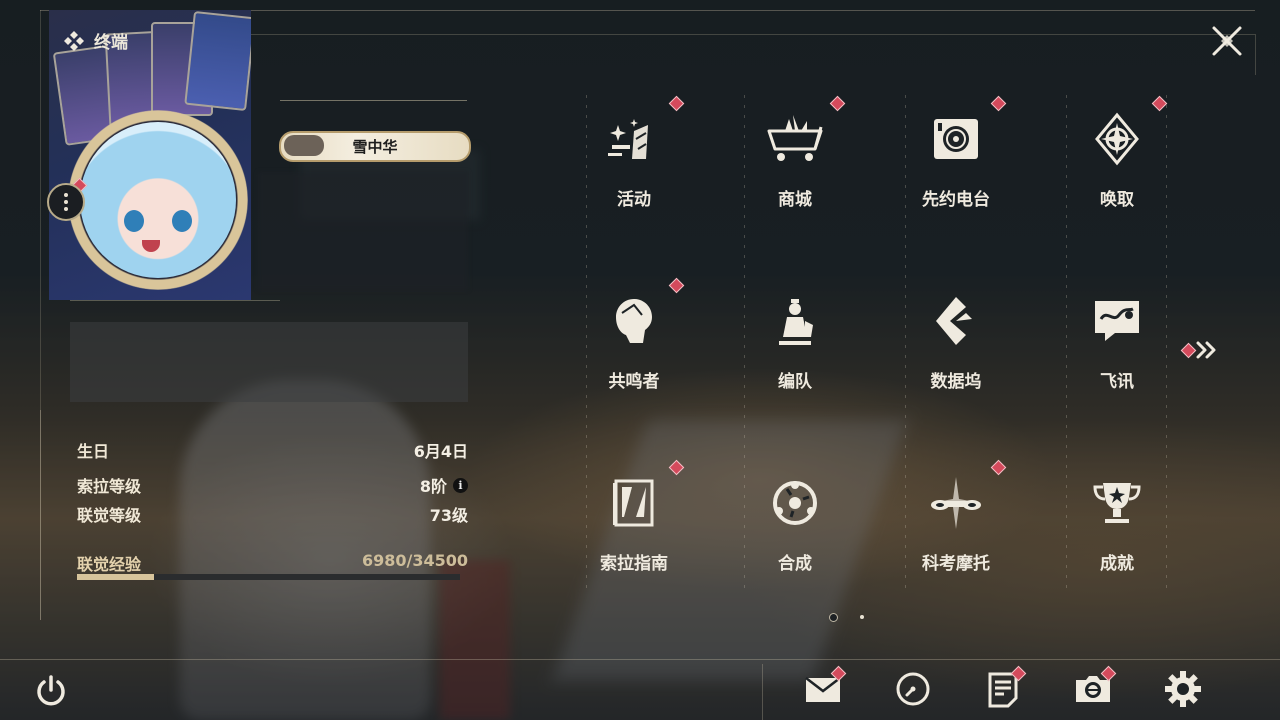 The image size is (1280, 720). Describe the element at coordinates (762, 692) in the screenshot. I see `bottom-bar-separator` at that location.